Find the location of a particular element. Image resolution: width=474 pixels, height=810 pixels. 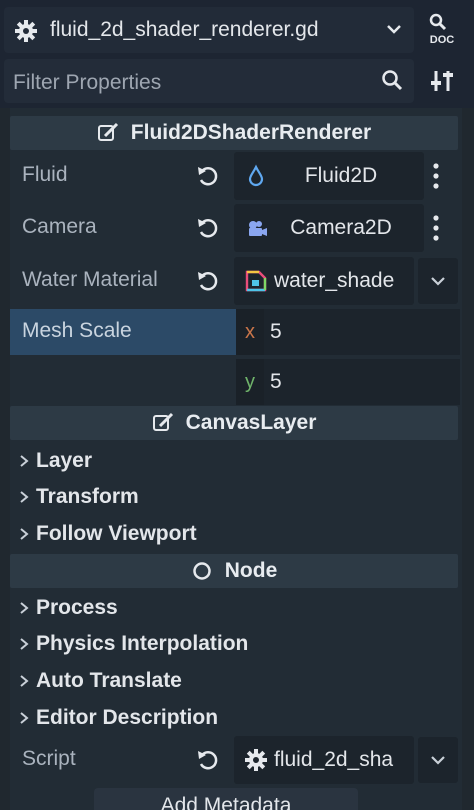

node-icon is located at coordinates (202, 571).